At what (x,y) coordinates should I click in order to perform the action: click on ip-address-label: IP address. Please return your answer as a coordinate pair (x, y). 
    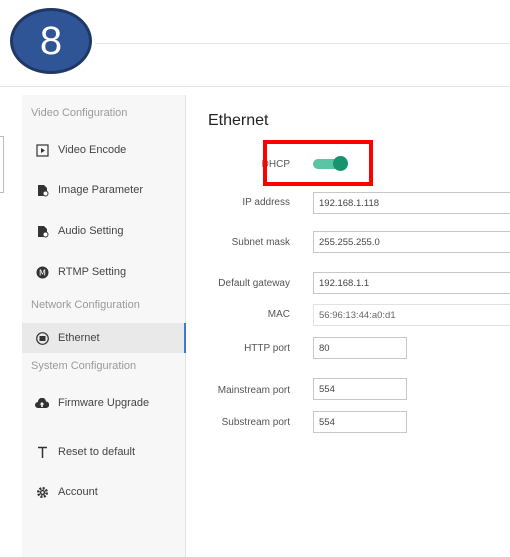
    Looking at the image, I should click on (266, 202).